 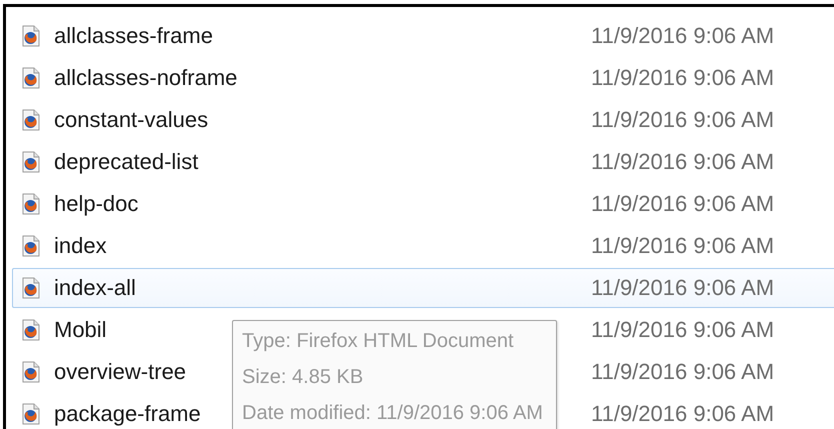 I want to click on file-name: help-doc, so click(x=96, y=204).